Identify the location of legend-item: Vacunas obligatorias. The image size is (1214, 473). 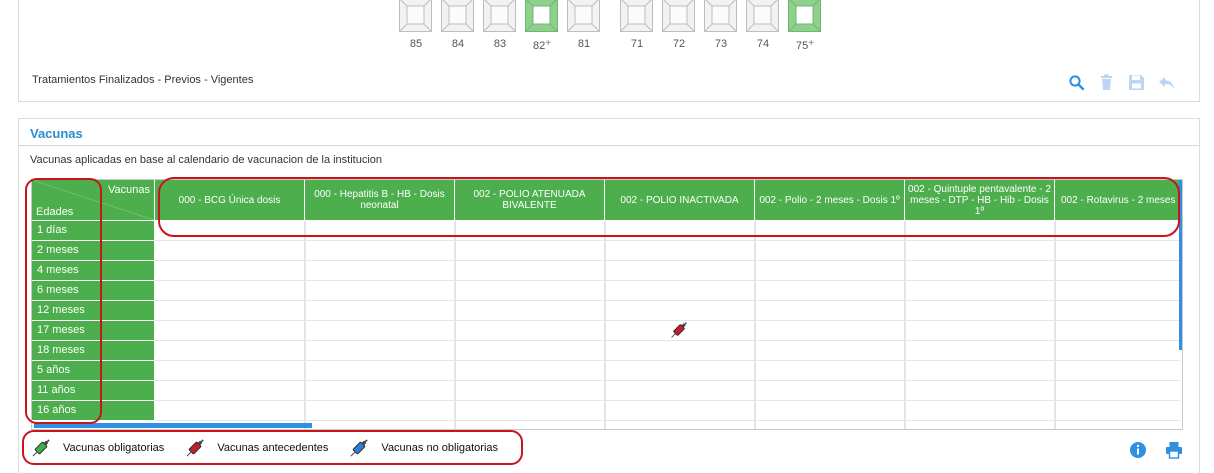
(96, 448).